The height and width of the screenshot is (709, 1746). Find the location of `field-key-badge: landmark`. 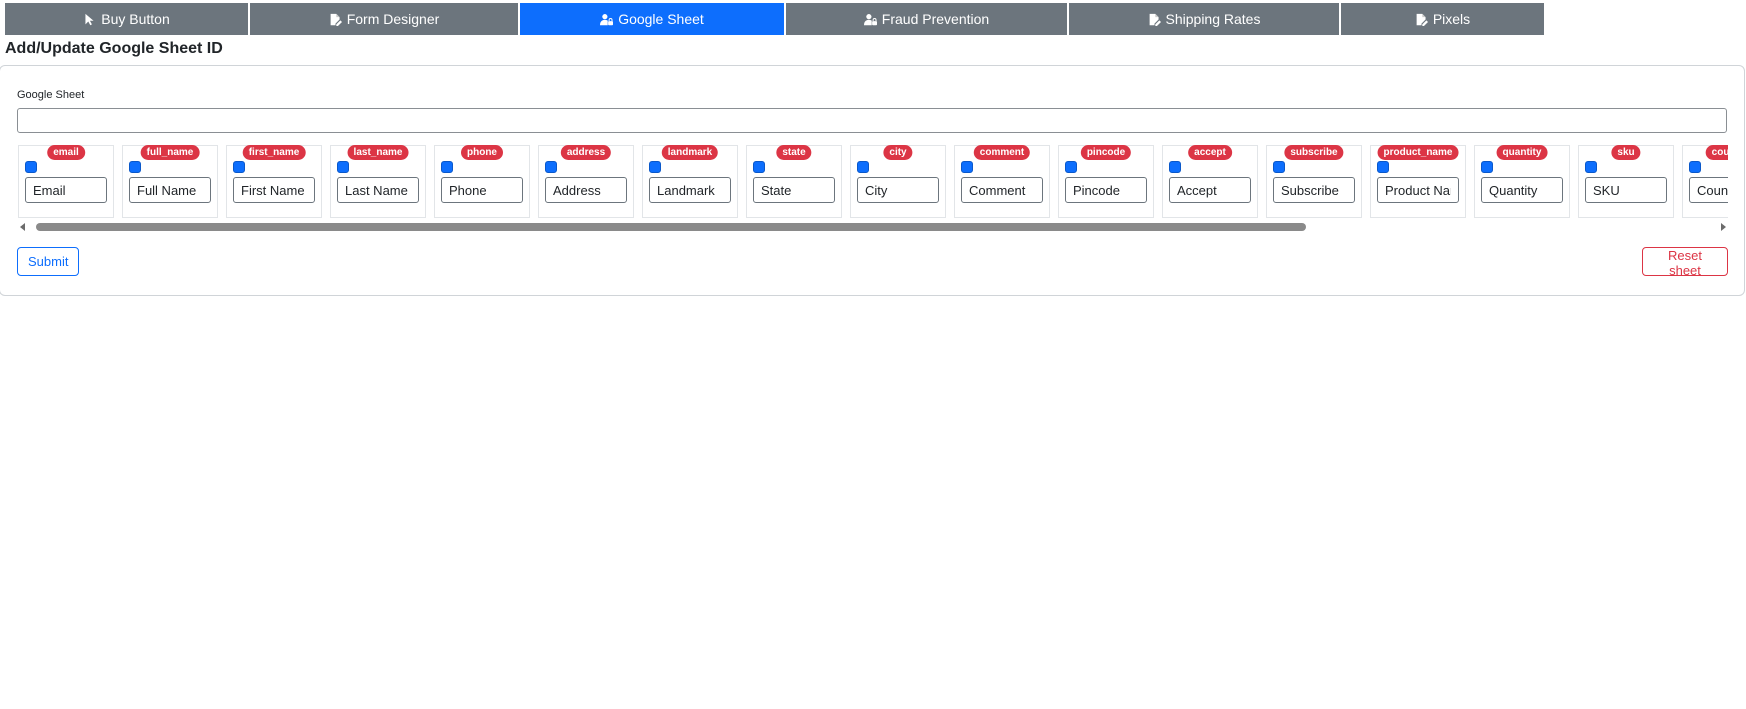

field-key-badge: landmark is located at coordinates (690, 152).